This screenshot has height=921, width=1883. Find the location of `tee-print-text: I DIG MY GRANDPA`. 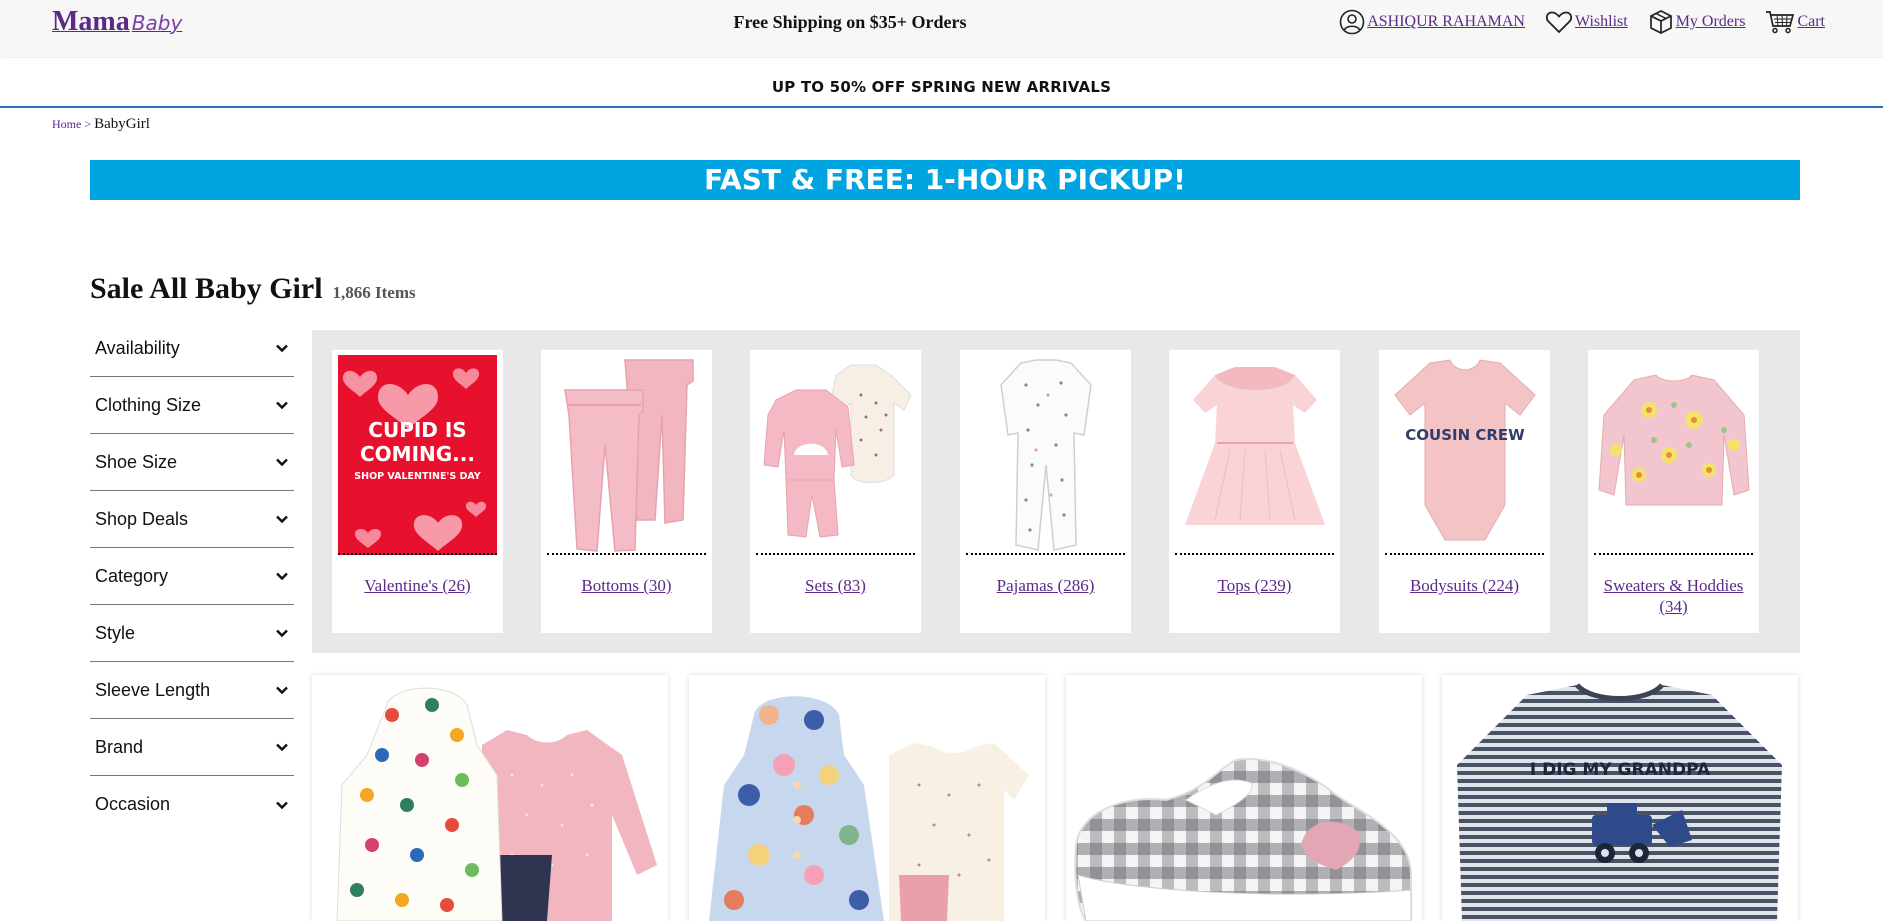

tee-print-text: I DIG MY GRANDPA is located at coordinates (1620, 770).